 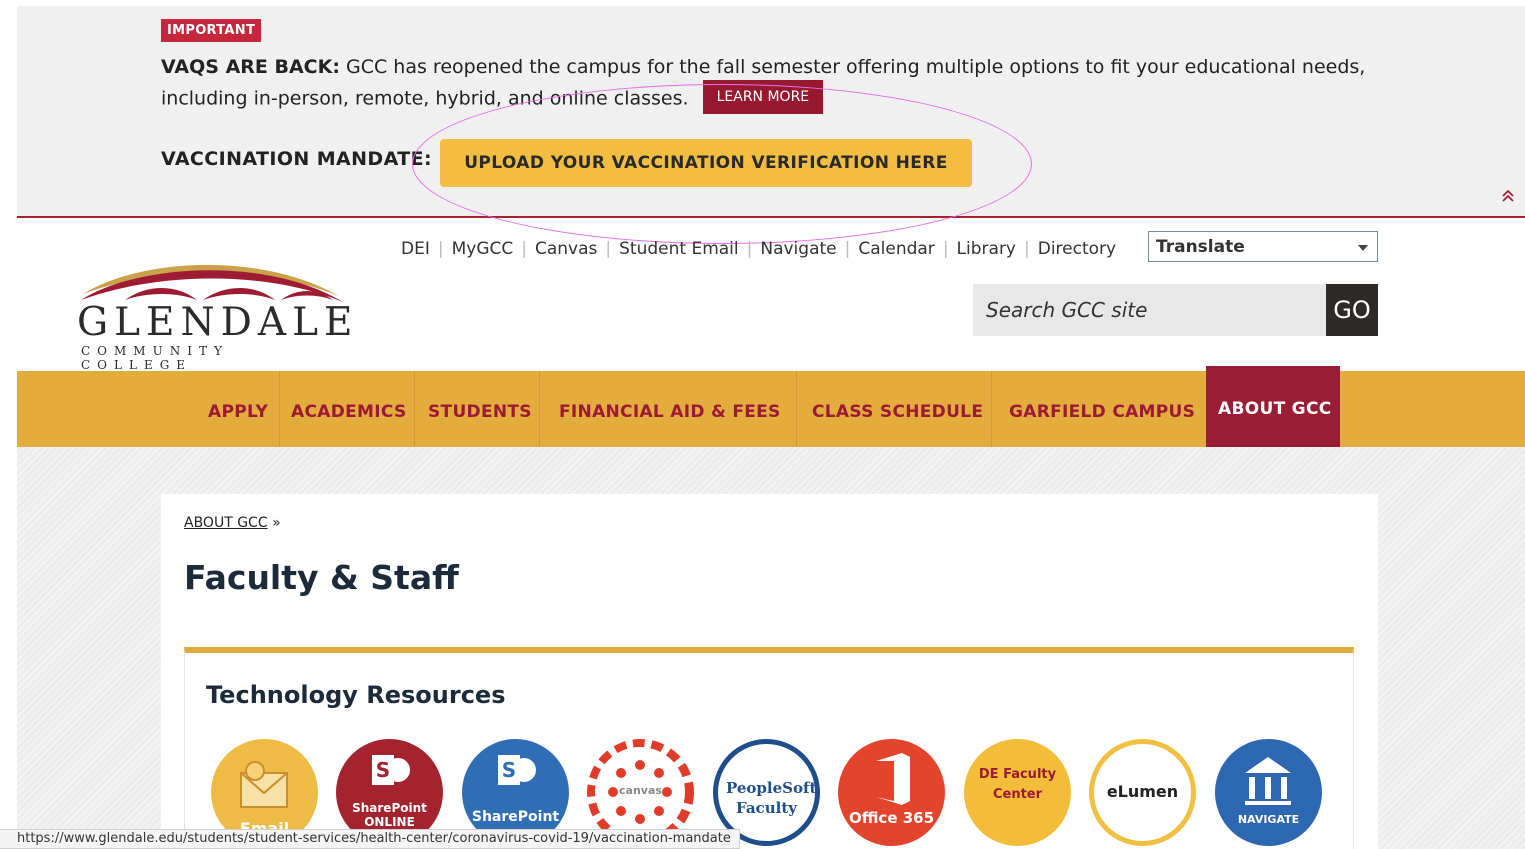 What do you see at coordinates (771, 798) in the screenshot?
I see `app-label: PeopleSoft Faculty` at bounding box center [771, 798].